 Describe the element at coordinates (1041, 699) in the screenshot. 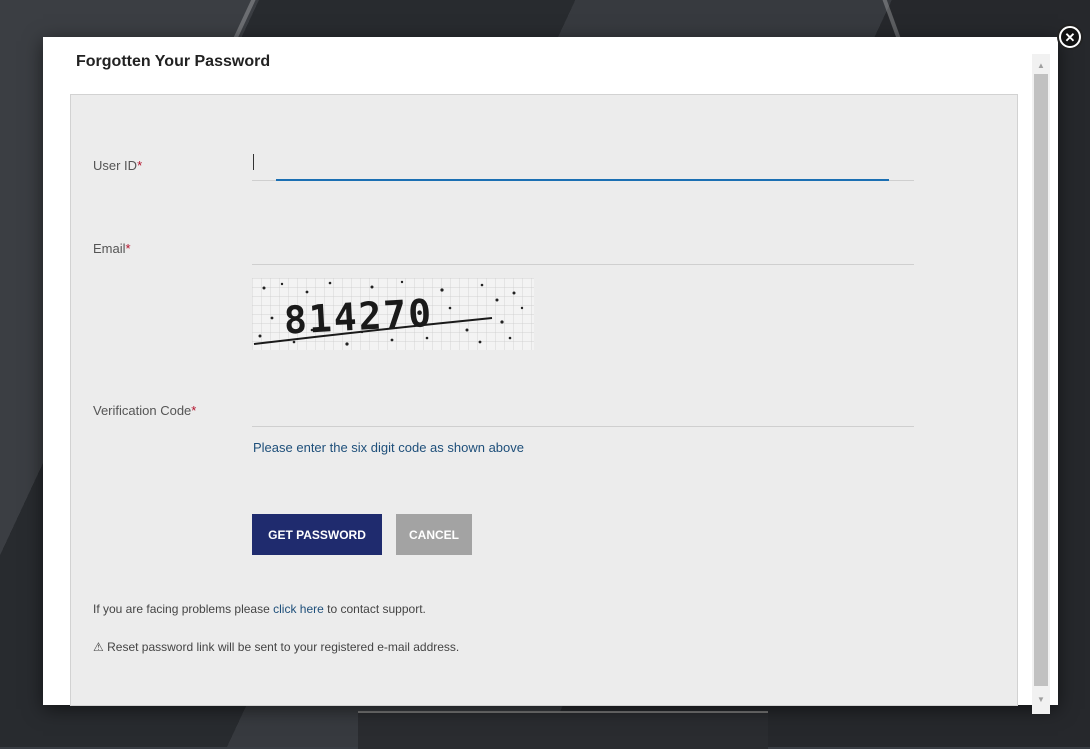

I see `scroll-down-icon: ▼` at that location.